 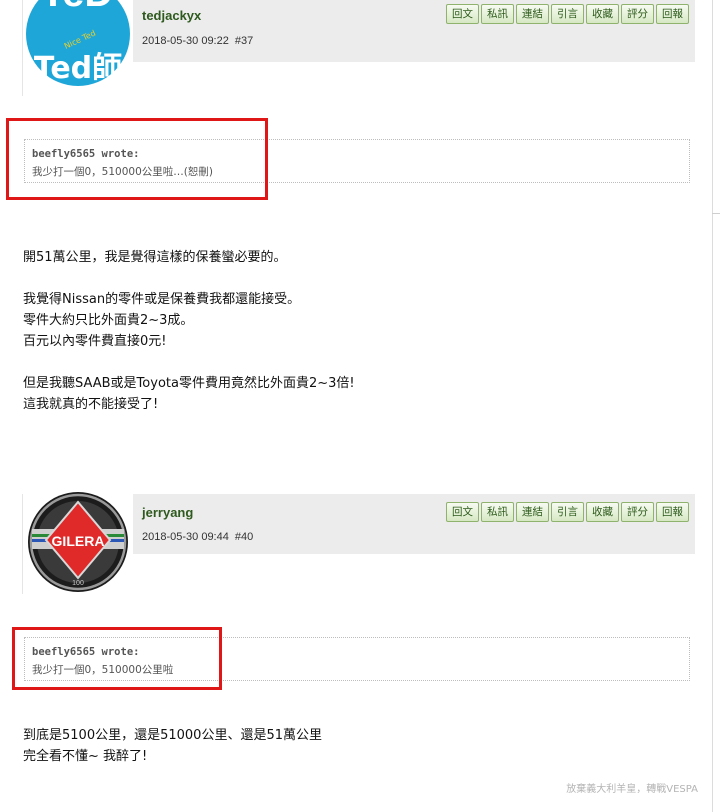 I want to click on post-date: 2018-05-30 09:22, so click(x=185, y=41).